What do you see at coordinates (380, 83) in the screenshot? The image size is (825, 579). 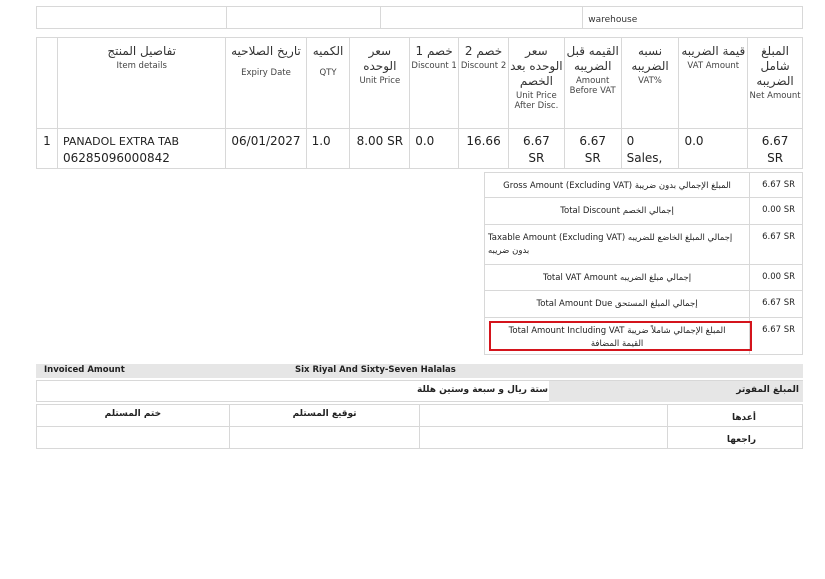 I see `header-unit-price: سعر الوحده Unit Price` at bounding box center [380, 83].